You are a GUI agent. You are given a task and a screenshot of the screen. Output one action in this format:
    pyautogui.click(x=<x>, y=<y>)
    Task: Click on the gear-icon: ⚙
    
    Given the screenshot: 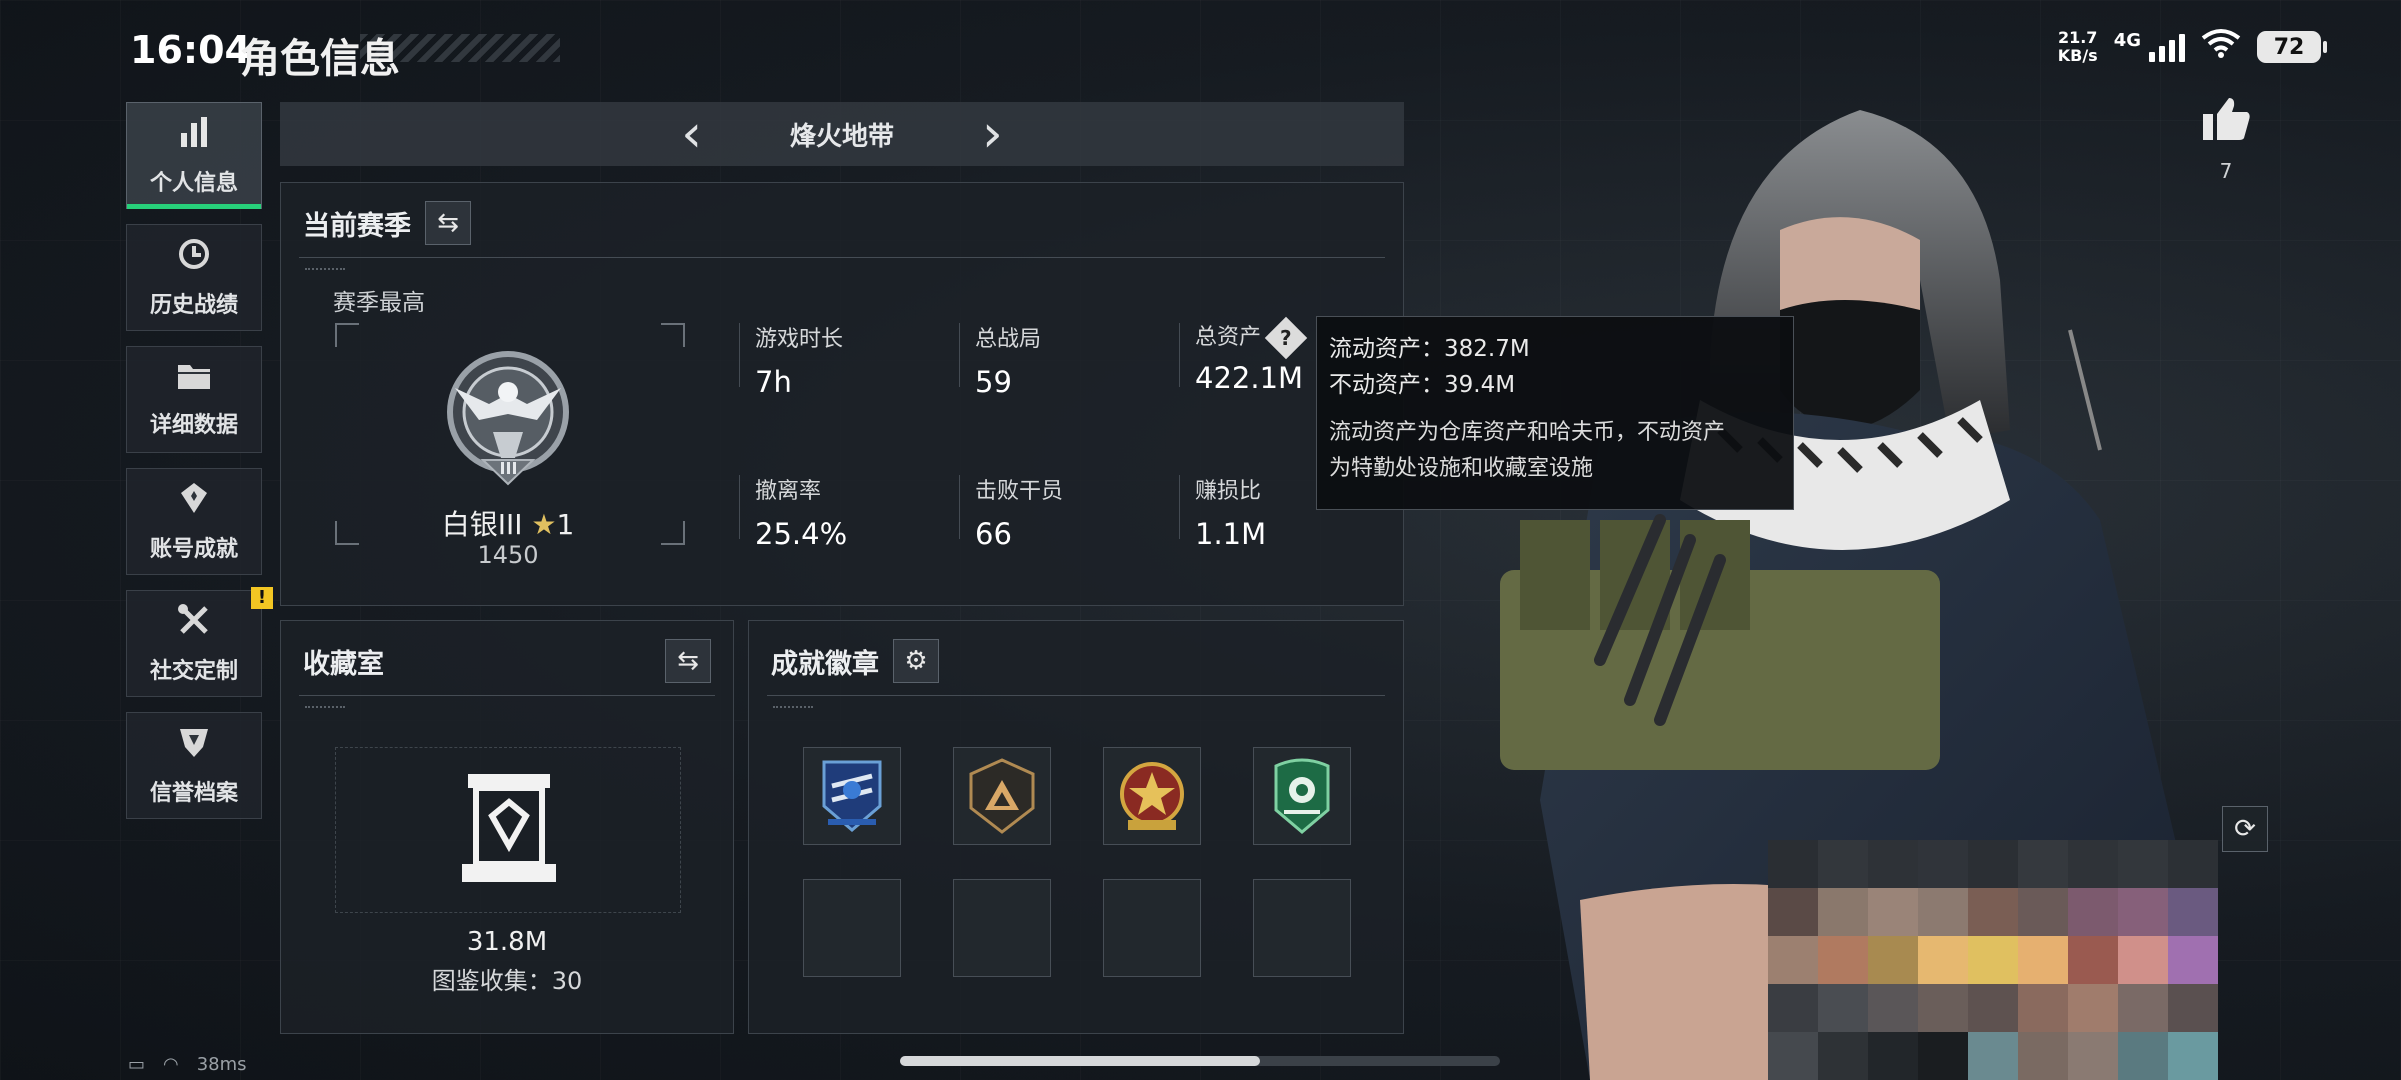 What is the action you would take?
    pyautogui.click(x=916, y=661)
    